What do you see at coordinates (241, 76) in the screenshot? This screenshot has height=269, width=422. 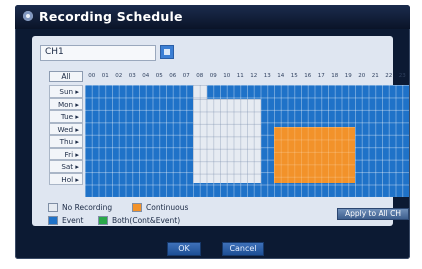 I see `hour-label: 11` at bounding box center [241, 76].